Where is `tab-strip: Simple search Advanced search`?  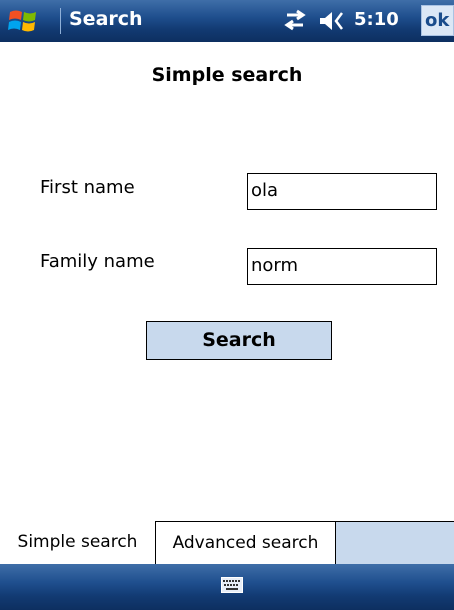
tab-strip: Simple search Advanced search is located at coordinates (227, 542).